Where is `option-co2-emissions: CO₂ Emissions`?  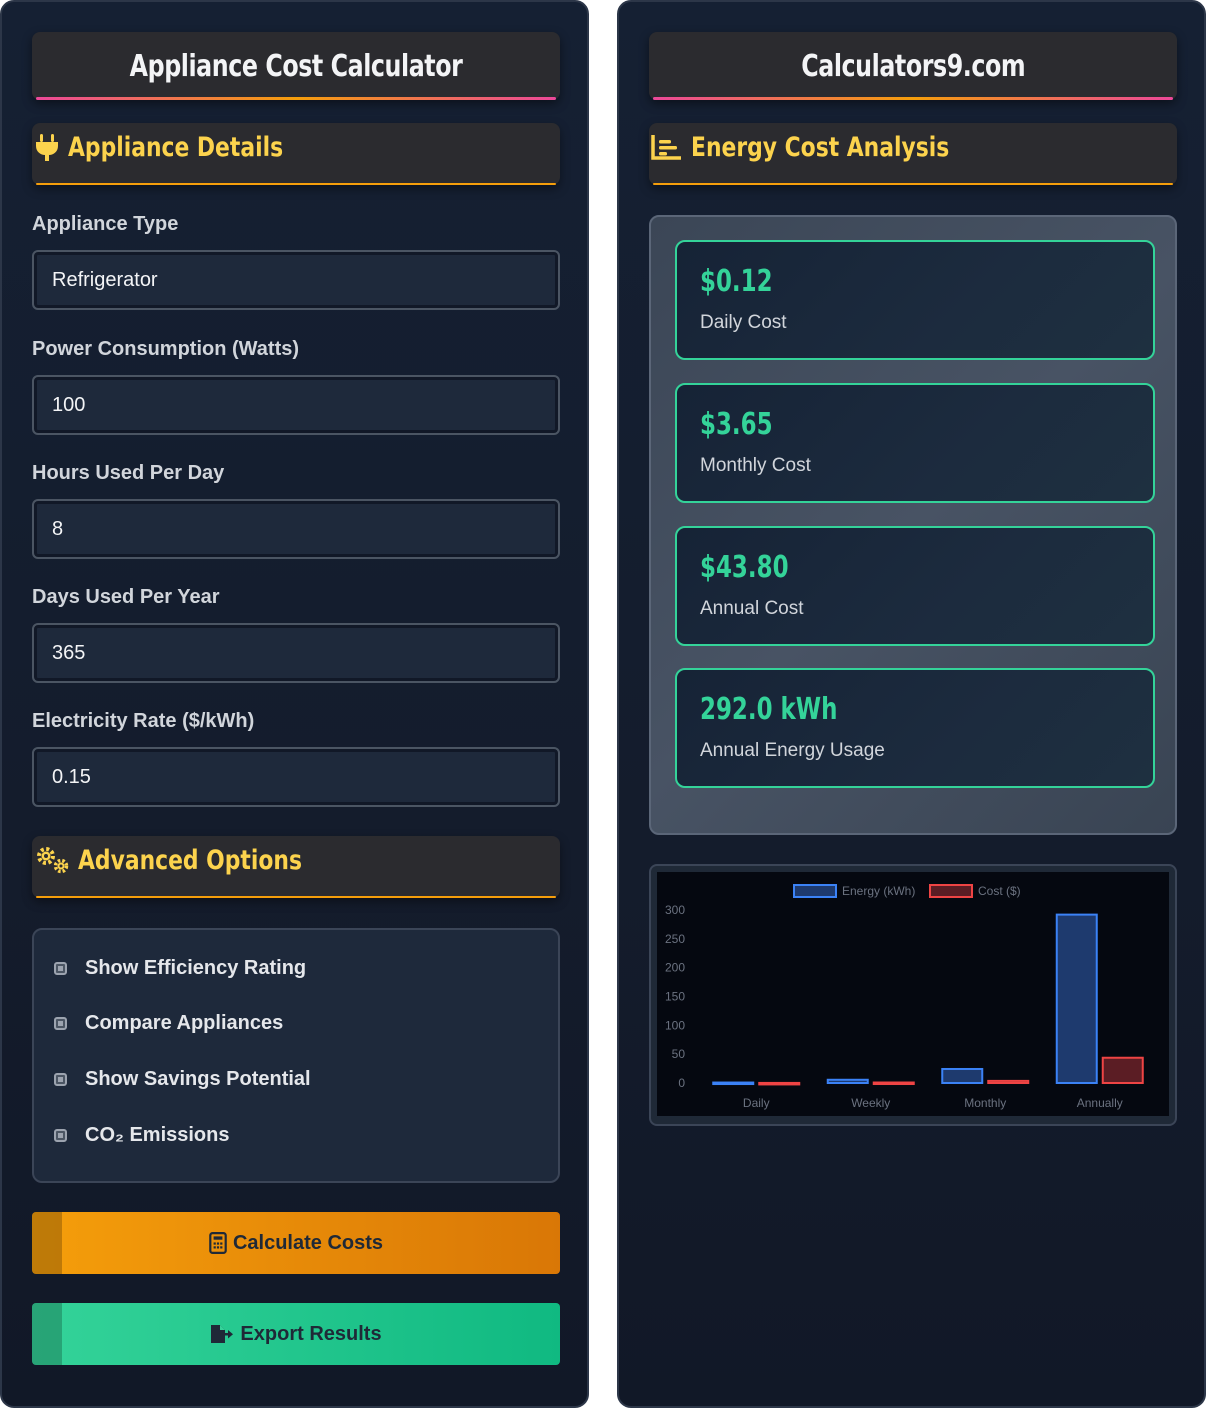 option-co2-emissions: CO₂ Emissions is located at coordinates (141, 1135).